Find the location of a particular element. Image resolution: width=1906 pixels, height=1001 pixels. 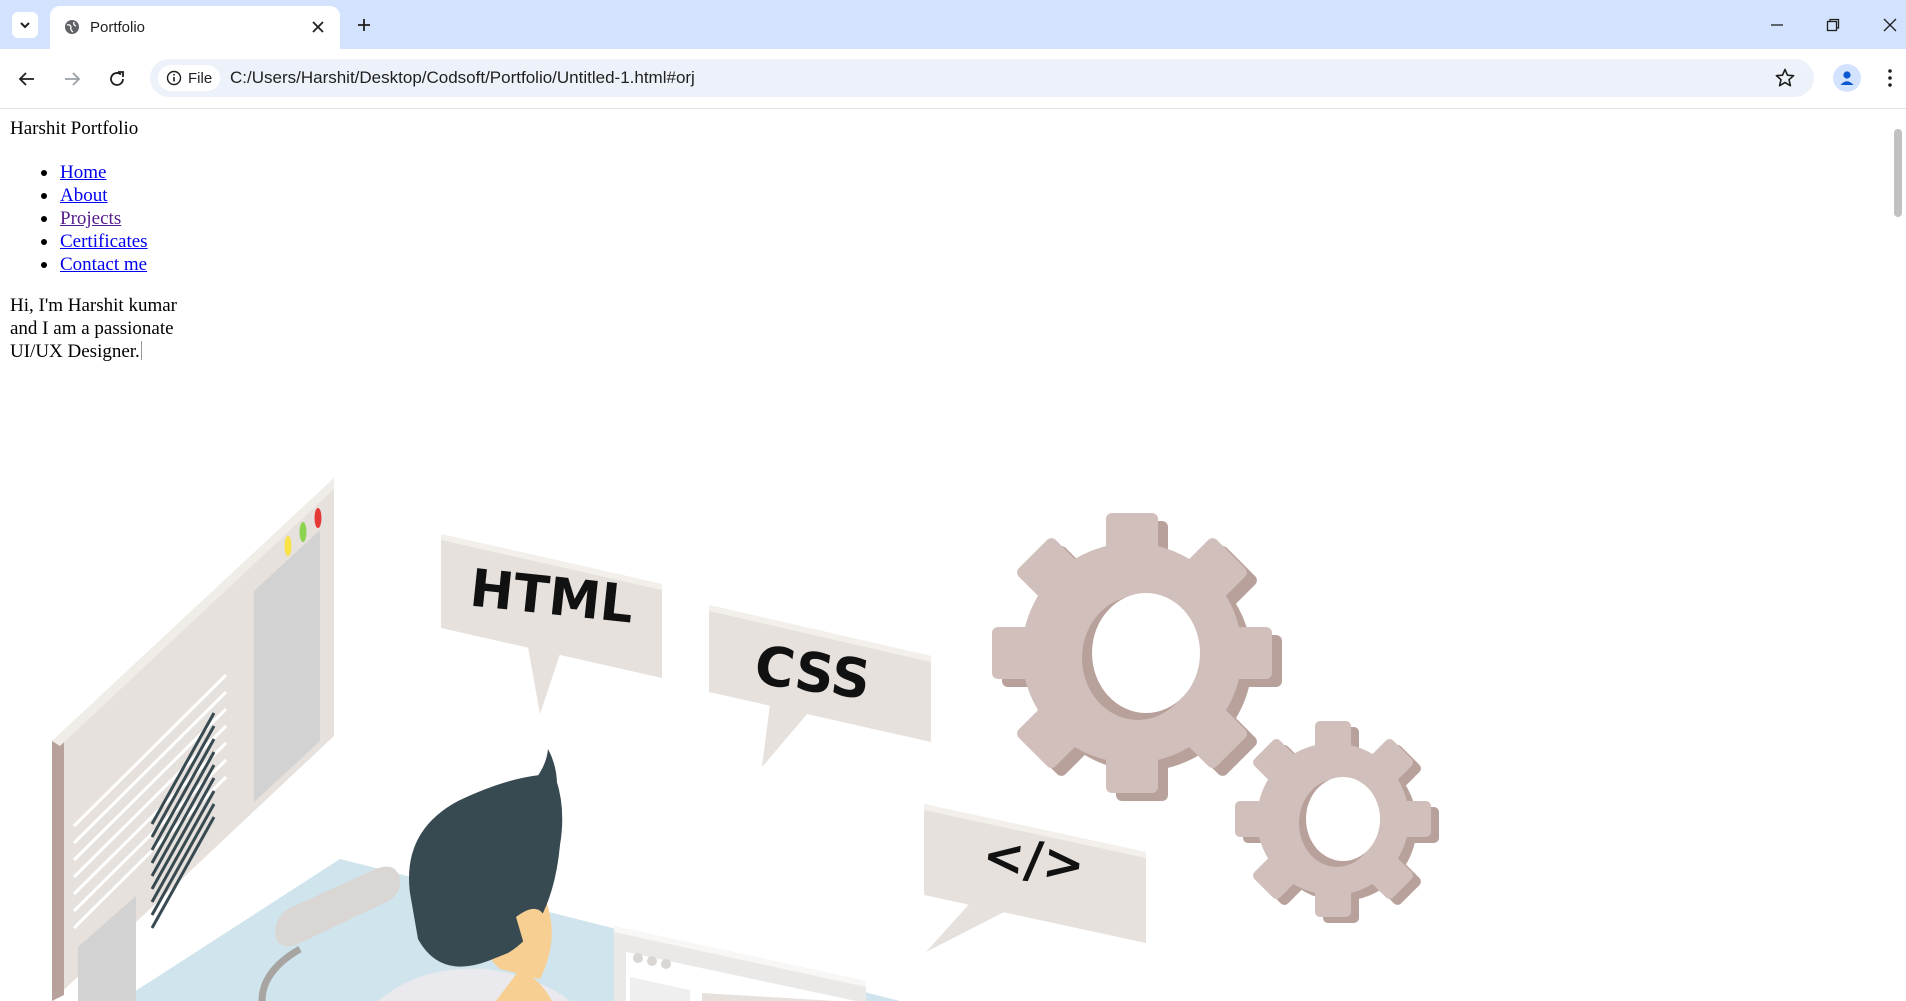

code-bubble-text: </> is located at coordinates (1034, 860).